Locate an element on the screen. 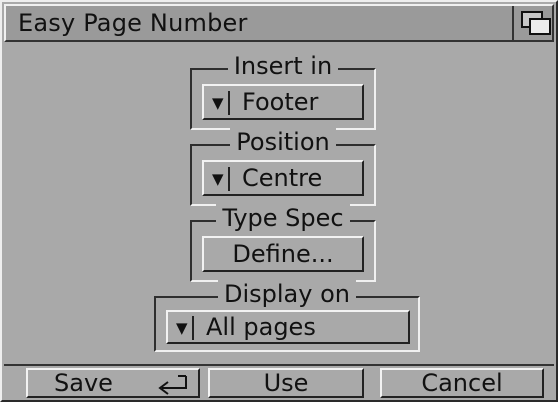 Image resolution: width=558 pixels, height=402 pixels. display-on-group: Display on ▼ All pages is located at coordinates (287, 316).